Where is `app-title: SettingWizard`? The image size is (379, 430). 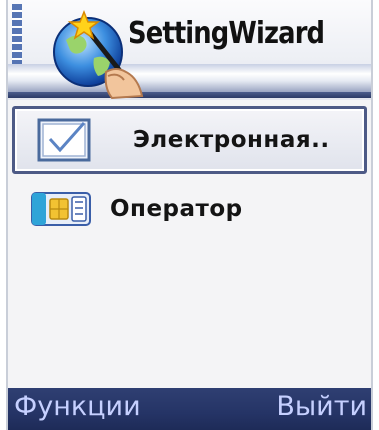
app-title: SettingWizard is located at coordinates (226, 33).